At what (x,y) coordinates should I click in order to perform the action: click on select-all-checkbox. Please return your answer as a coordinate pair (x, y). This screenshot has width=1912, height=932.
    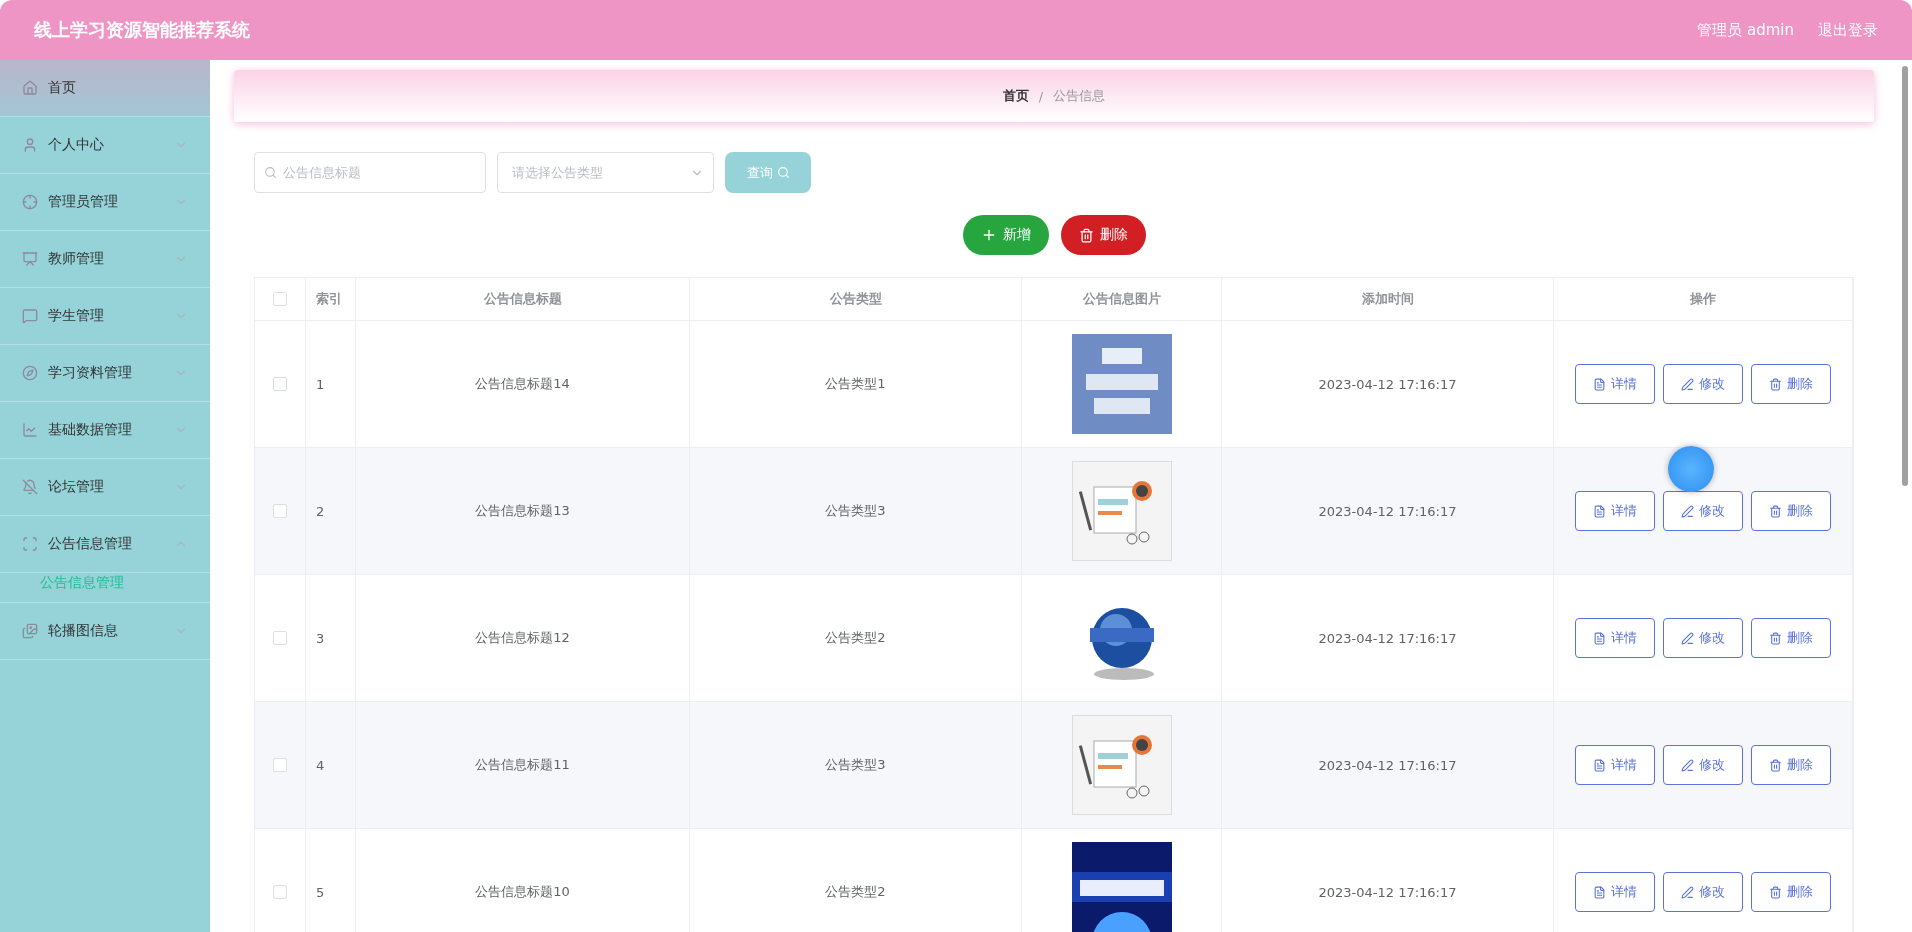
    Looking at the image, I should click on (280, 299).